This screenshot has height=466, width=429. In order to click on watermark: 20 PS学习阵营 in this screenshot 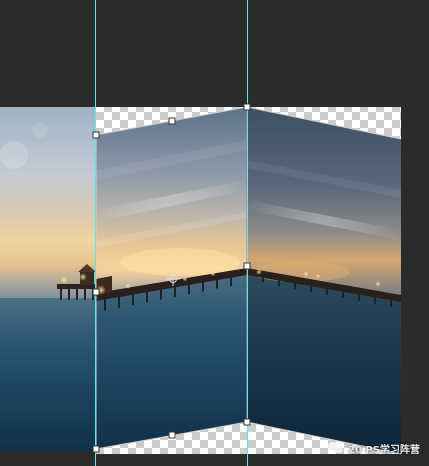, I will do `click(374, 448)`.